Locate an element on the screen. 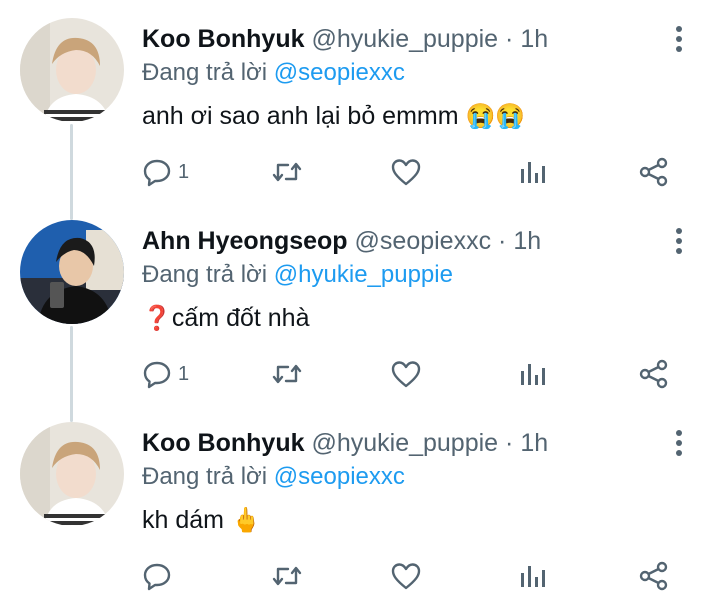 This screenshot has width=720, height=612. replying-to: Đang trả lời @hyukie_puppie is located at coordinates (297, 275).